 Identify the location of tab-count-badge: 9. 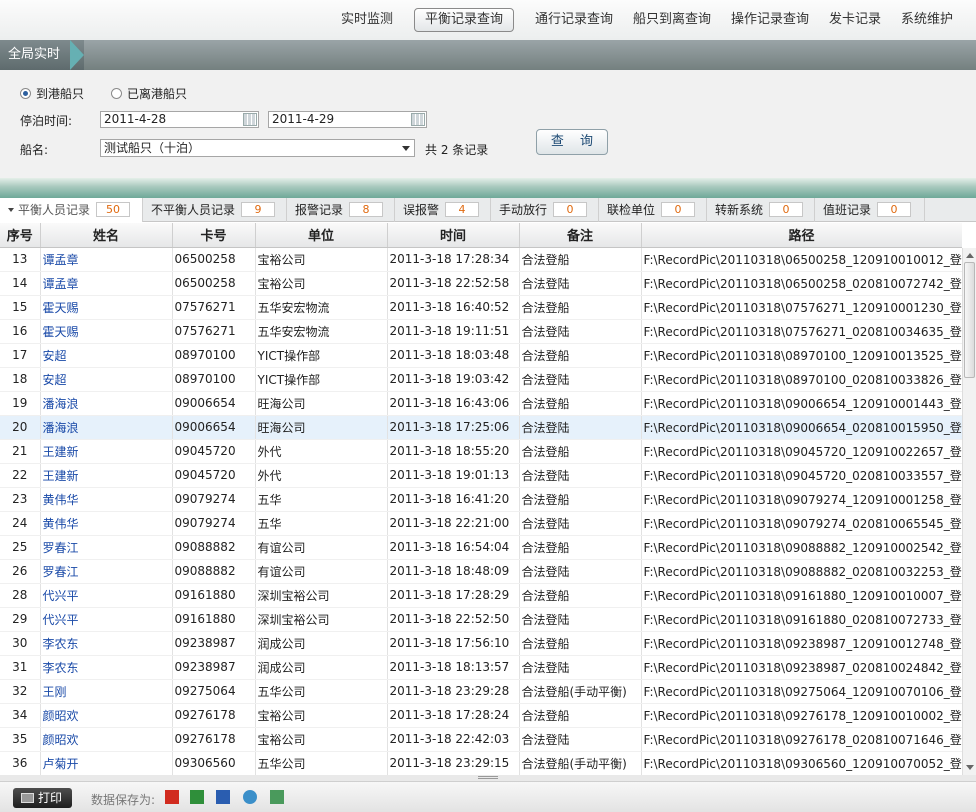
(258, 209).